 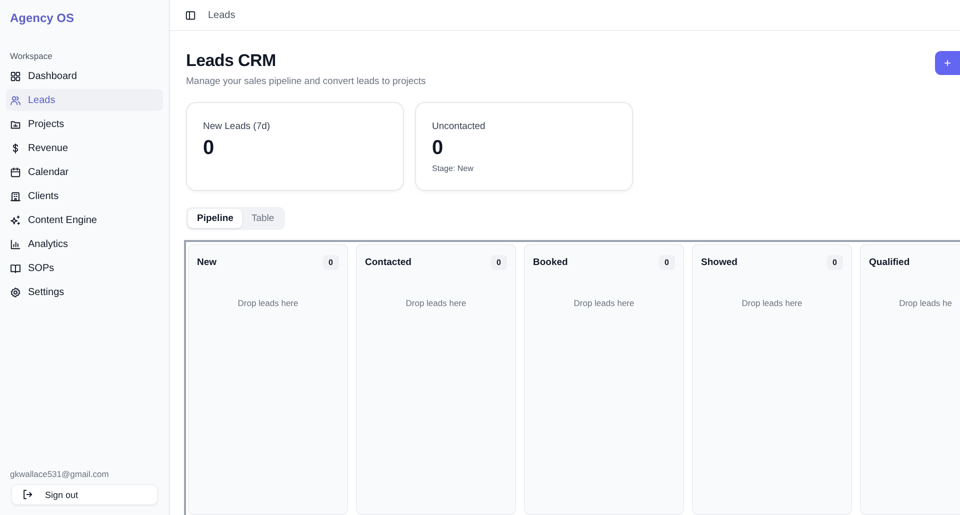 I want to click on column-title: New, so click(x=207, y=262).